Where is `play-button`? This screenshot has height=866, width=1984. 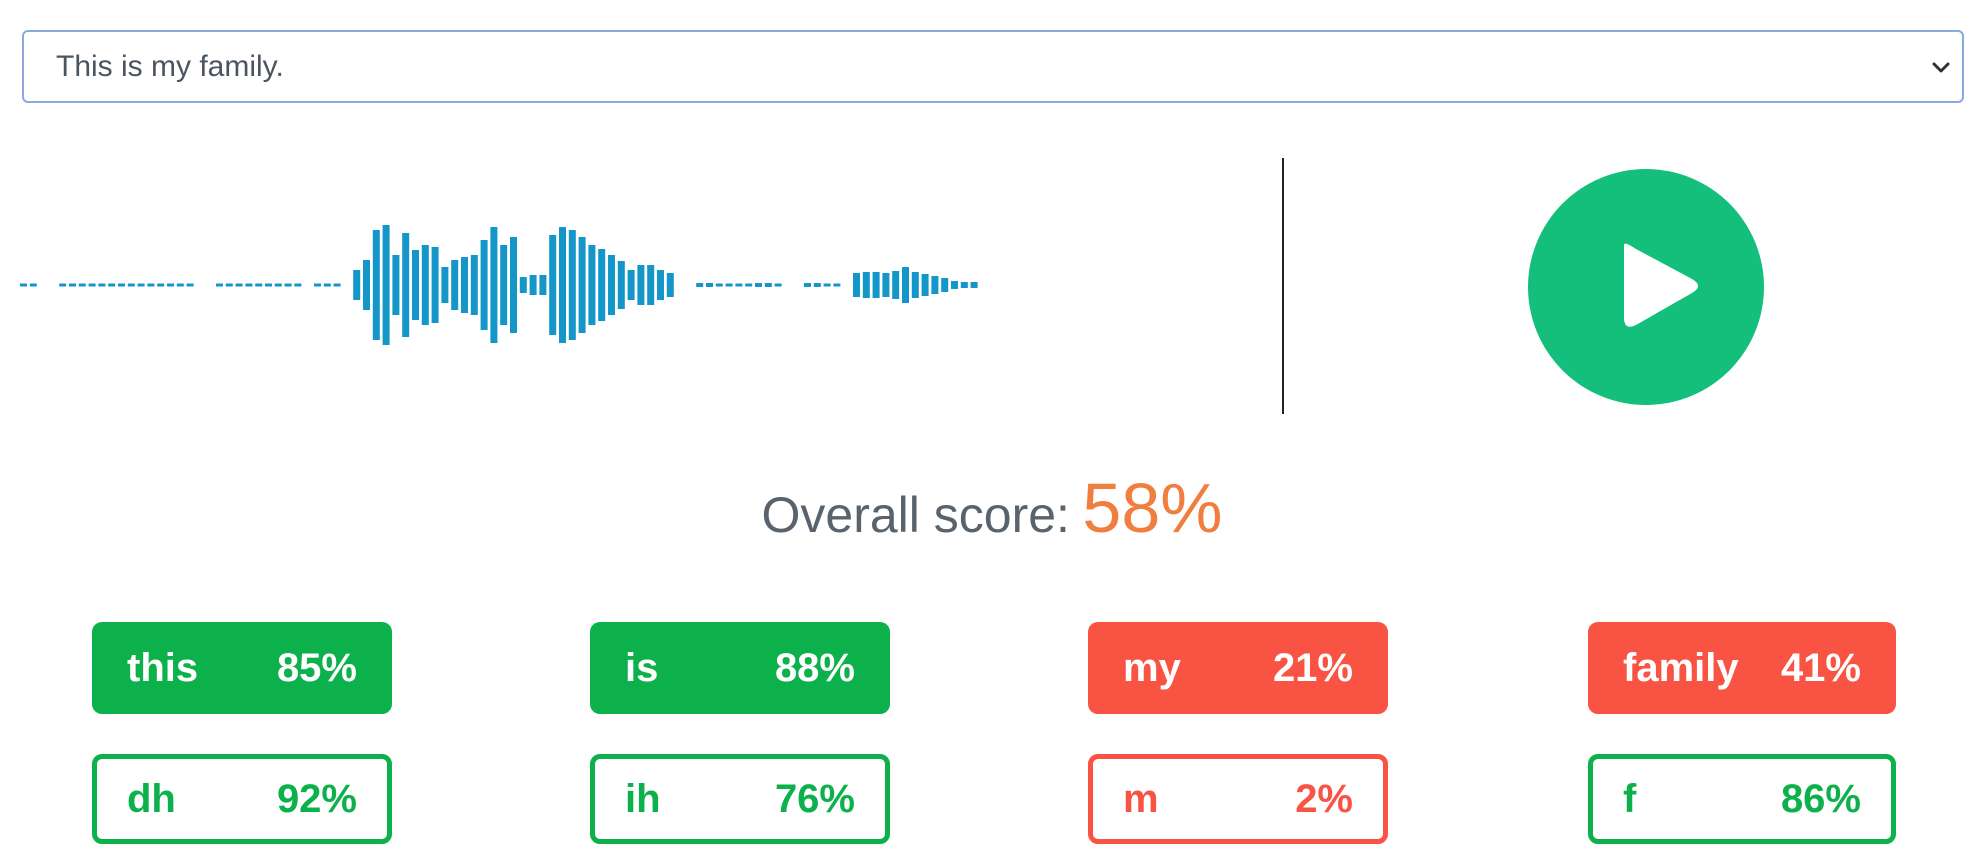
play-button is located at coordinates (1646, 287).